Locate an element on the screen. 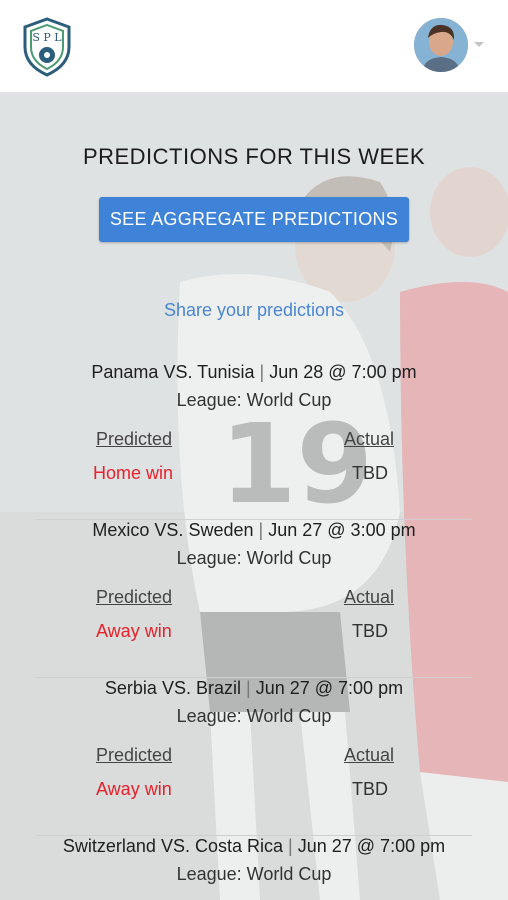 Image resolution: width=508 pixels, height=900 pixels. match-header: Panama VS. Tunisia | Jun 28 @ 7:00 pm is located at coordinates (254, 372).